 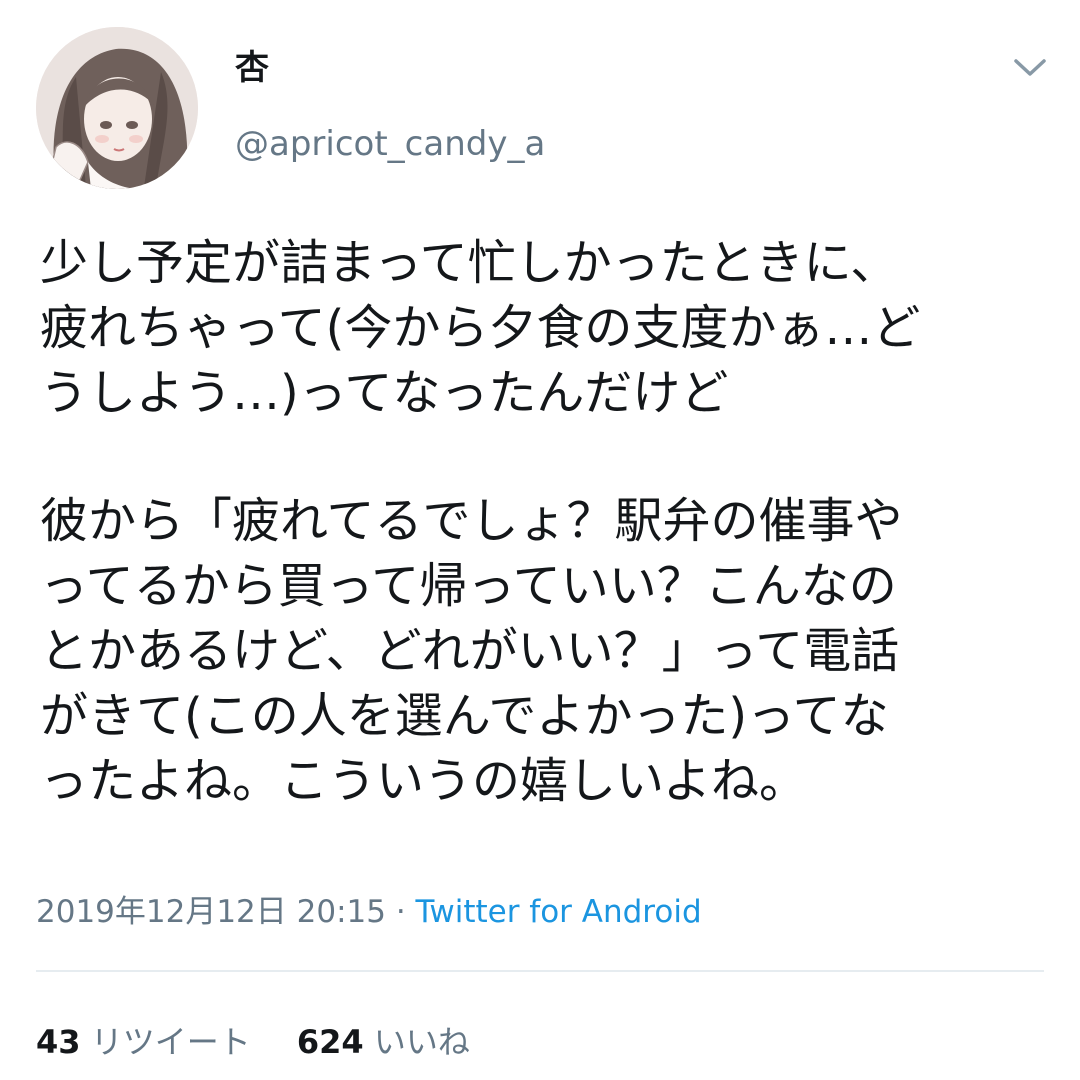 I want to click on retweets-stat: 43 リツイート, so click(x=143, y=1042).